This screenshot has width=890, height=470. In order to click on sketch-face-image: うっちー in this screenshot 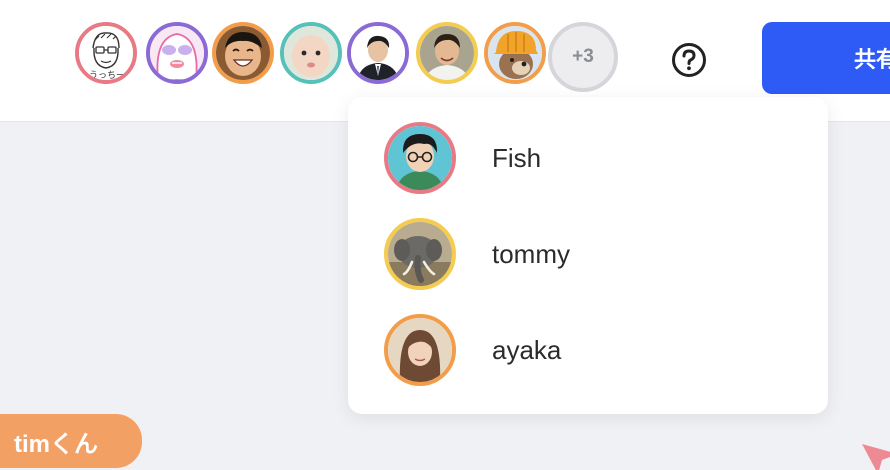, I will do `click(106, 53)`.